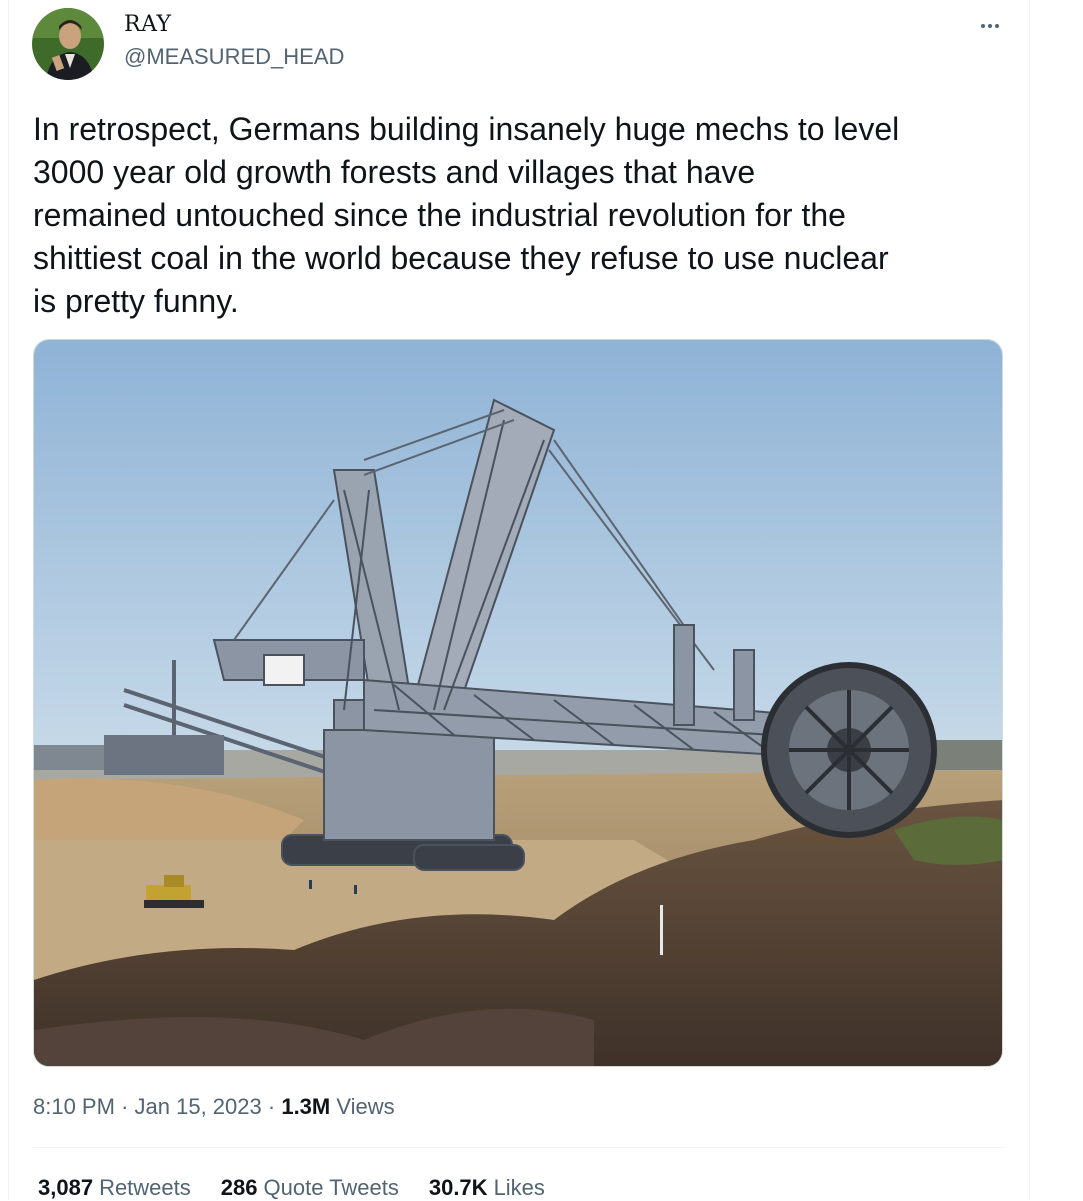 Image resolution: width=1083 pixels, height=1201 pixels. Describe the element at coordinates (519, 1187) in the screenshot. I see `likes-label: Likes` at that location.